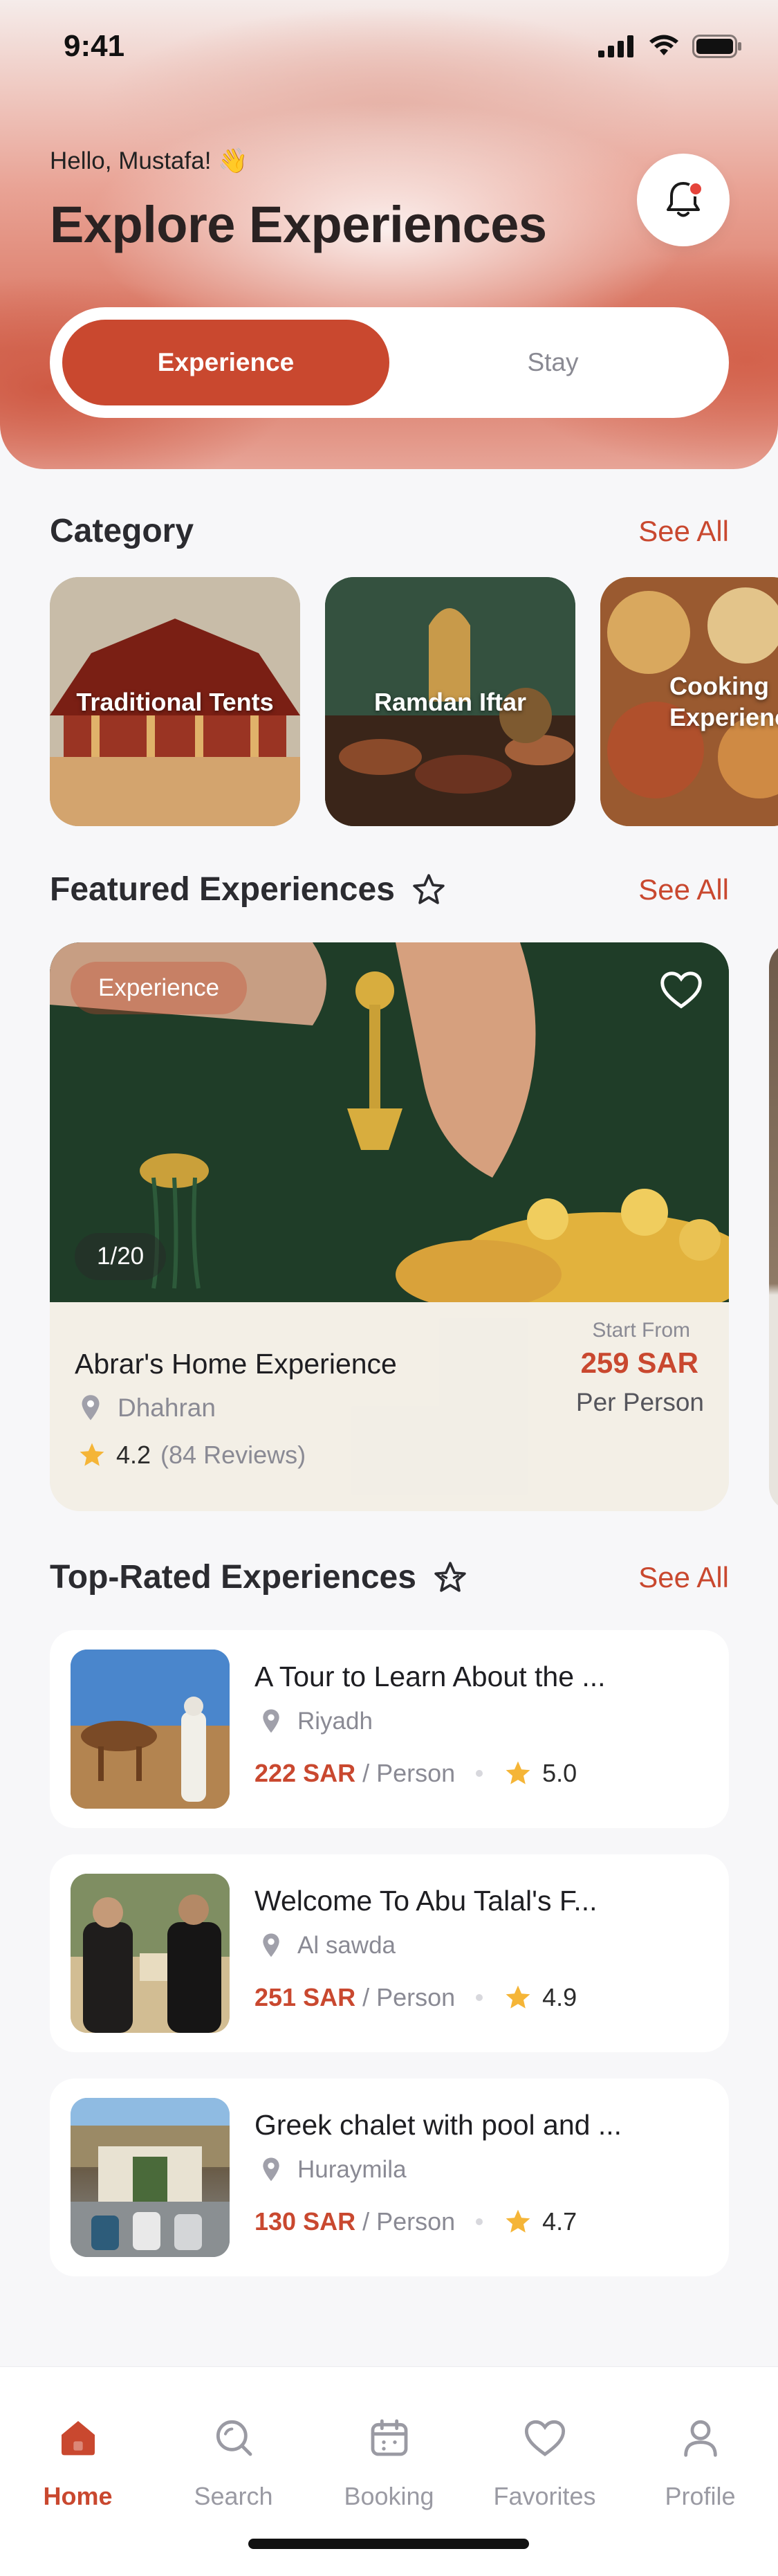 The width and height of the screenshot is (778, 2576). Describe the element at coordinates (559, 2222) in the screenshot. I see `rating-value: 4.7` at that location.